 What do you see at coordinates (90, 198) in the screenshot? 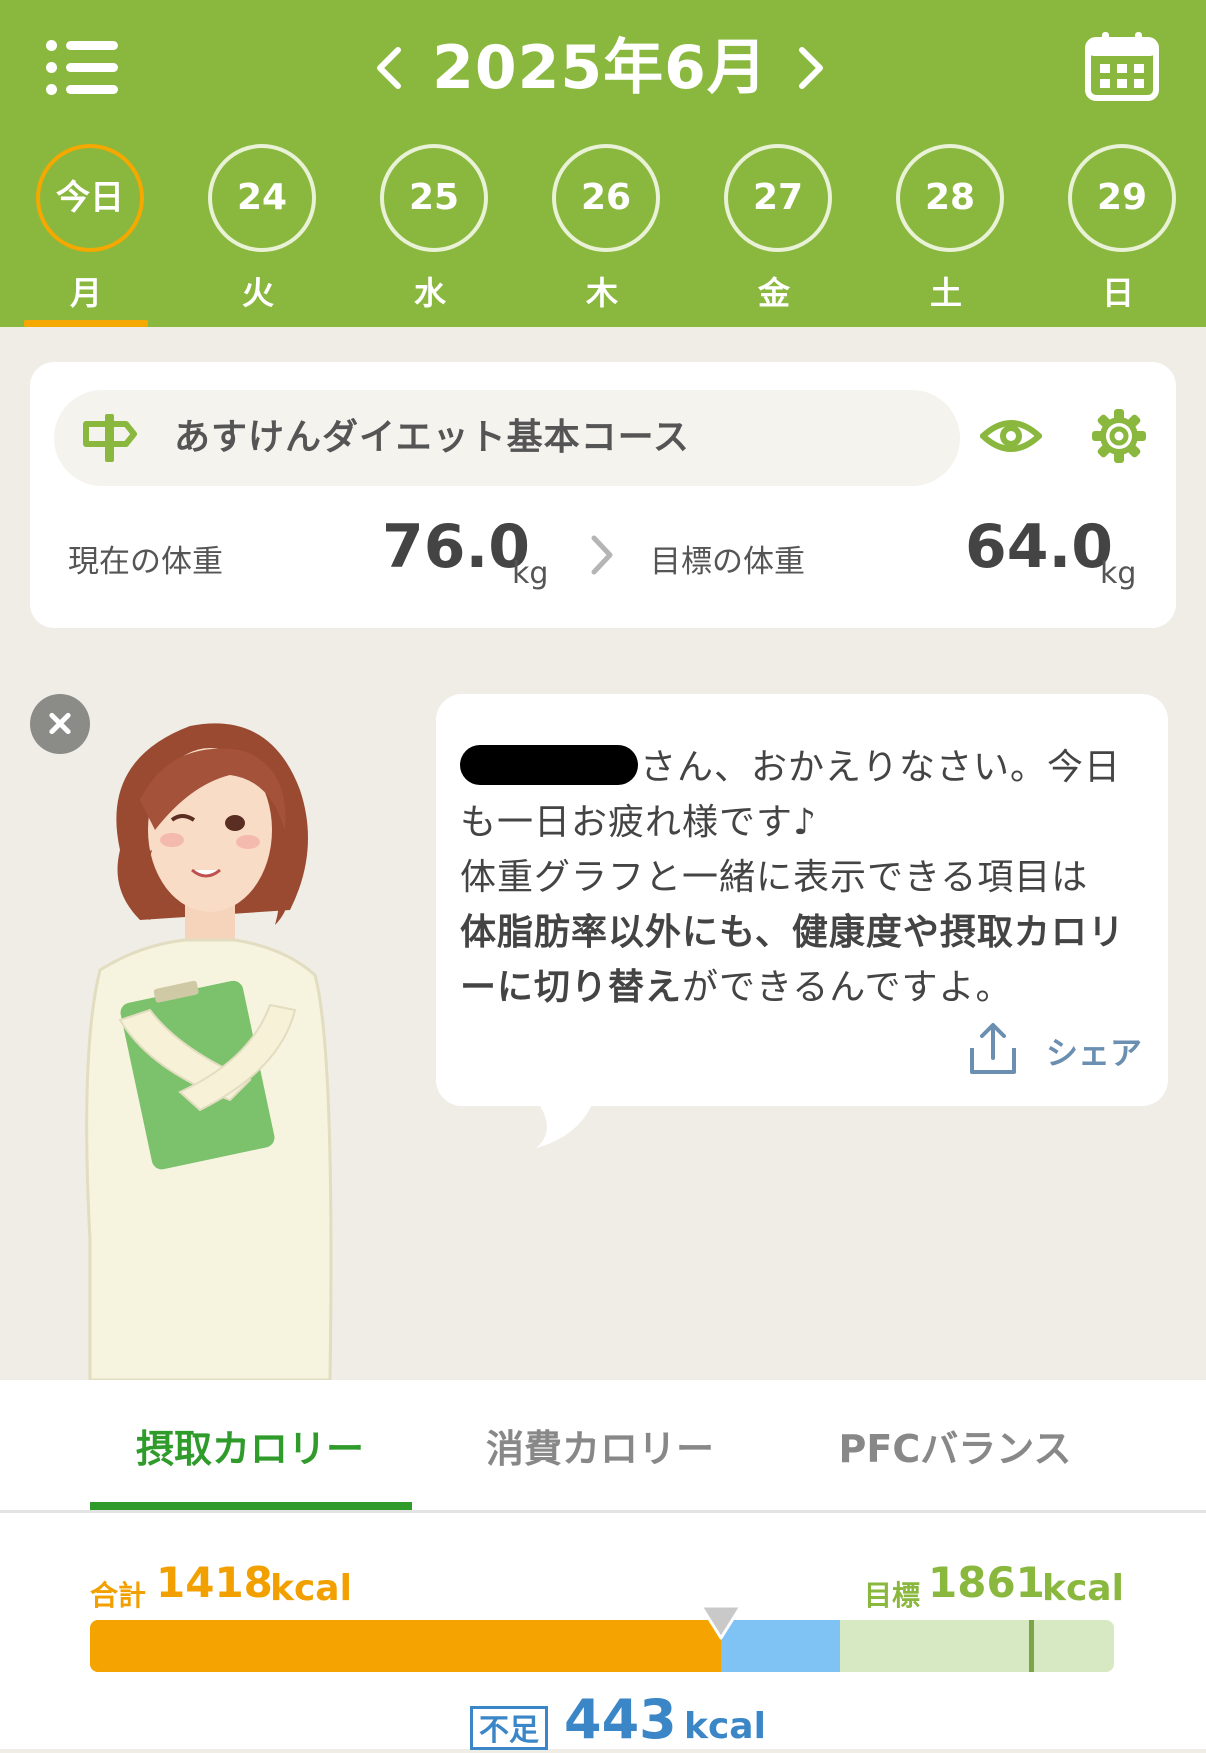
I see `day-circle: 今日` at bounding box center [90, 198].